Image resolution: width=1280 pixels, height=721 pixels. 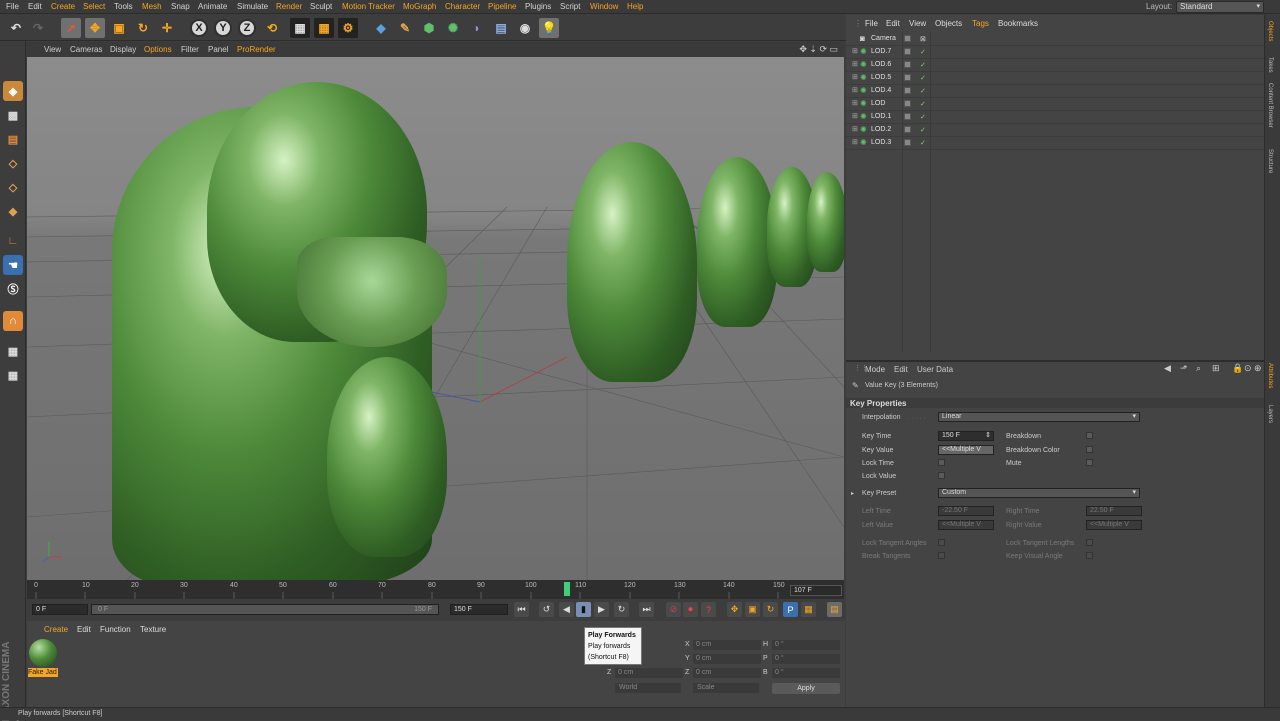 I want to click on lock-icon: 🔒, so click(x=1237, y=368).